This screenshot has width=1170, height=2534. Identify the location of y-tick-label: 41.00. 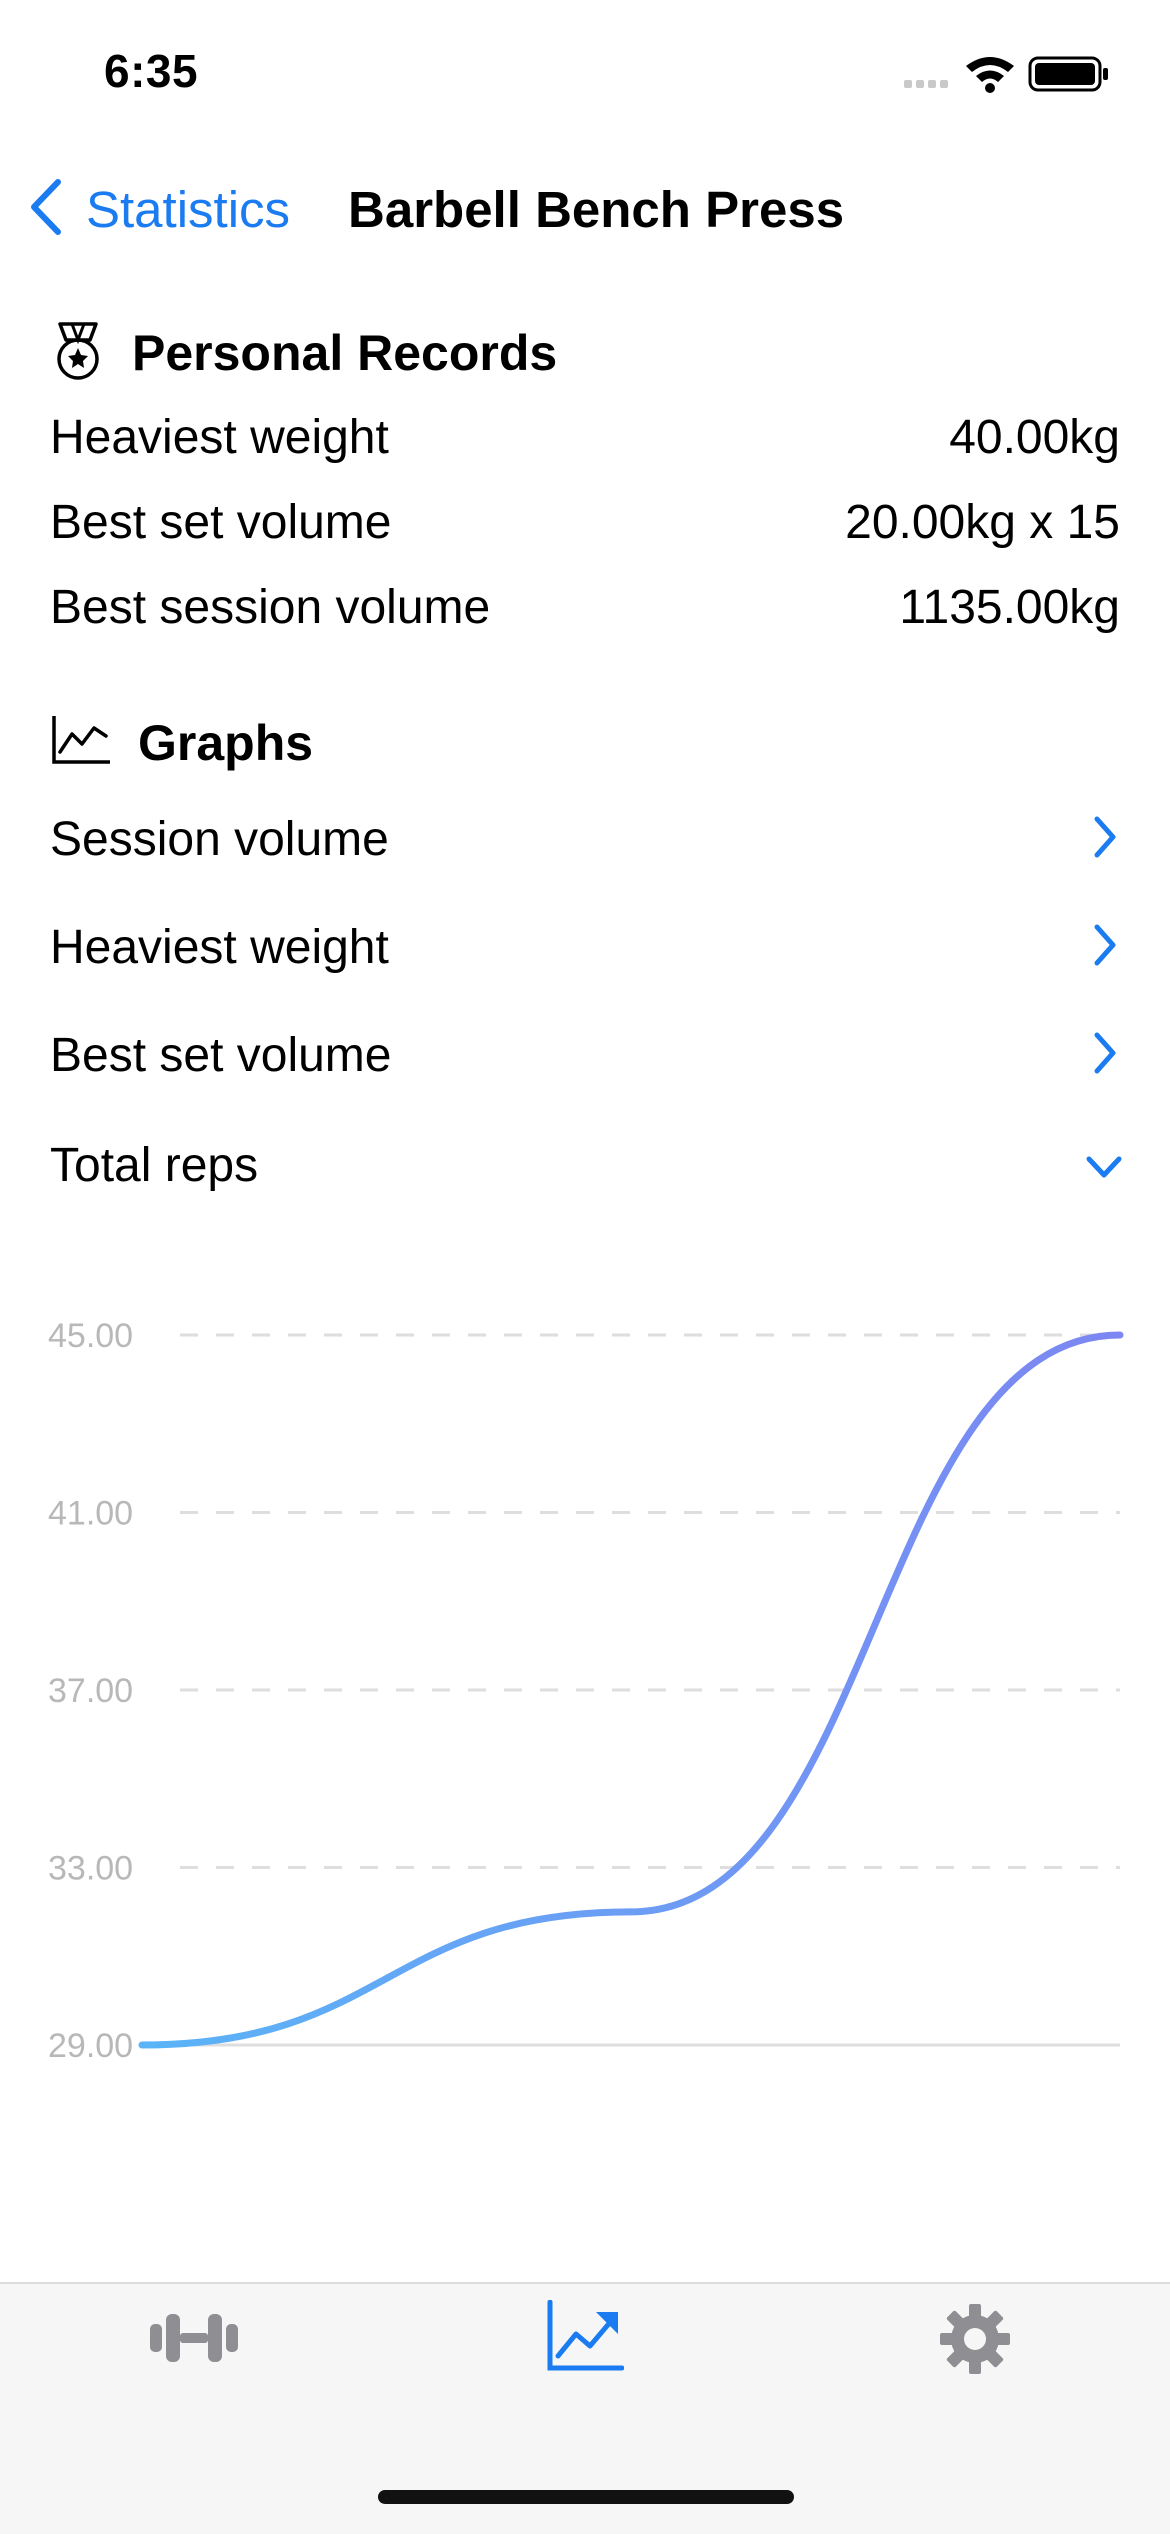
(90, 1514).